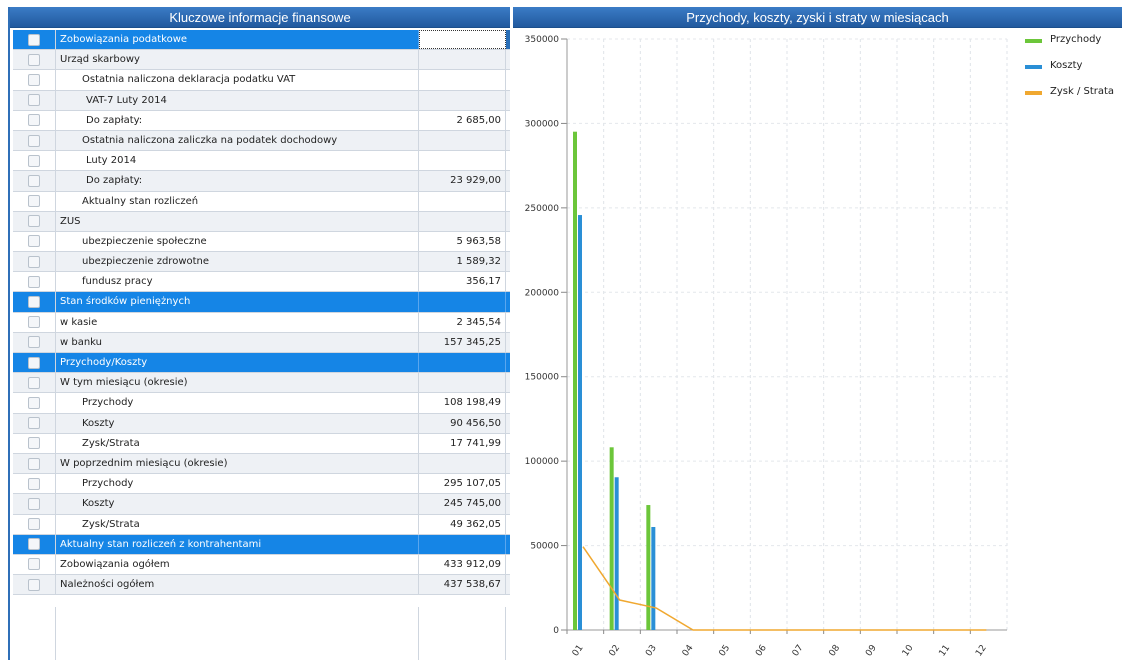 This screenshot has width=1122, height=660. What do you see at coordinates (261, 544) in the screenshot?
I see `section-header-row: Aktualny stan rozliczeń z kontrahentami` at bounding box center [261, 544].